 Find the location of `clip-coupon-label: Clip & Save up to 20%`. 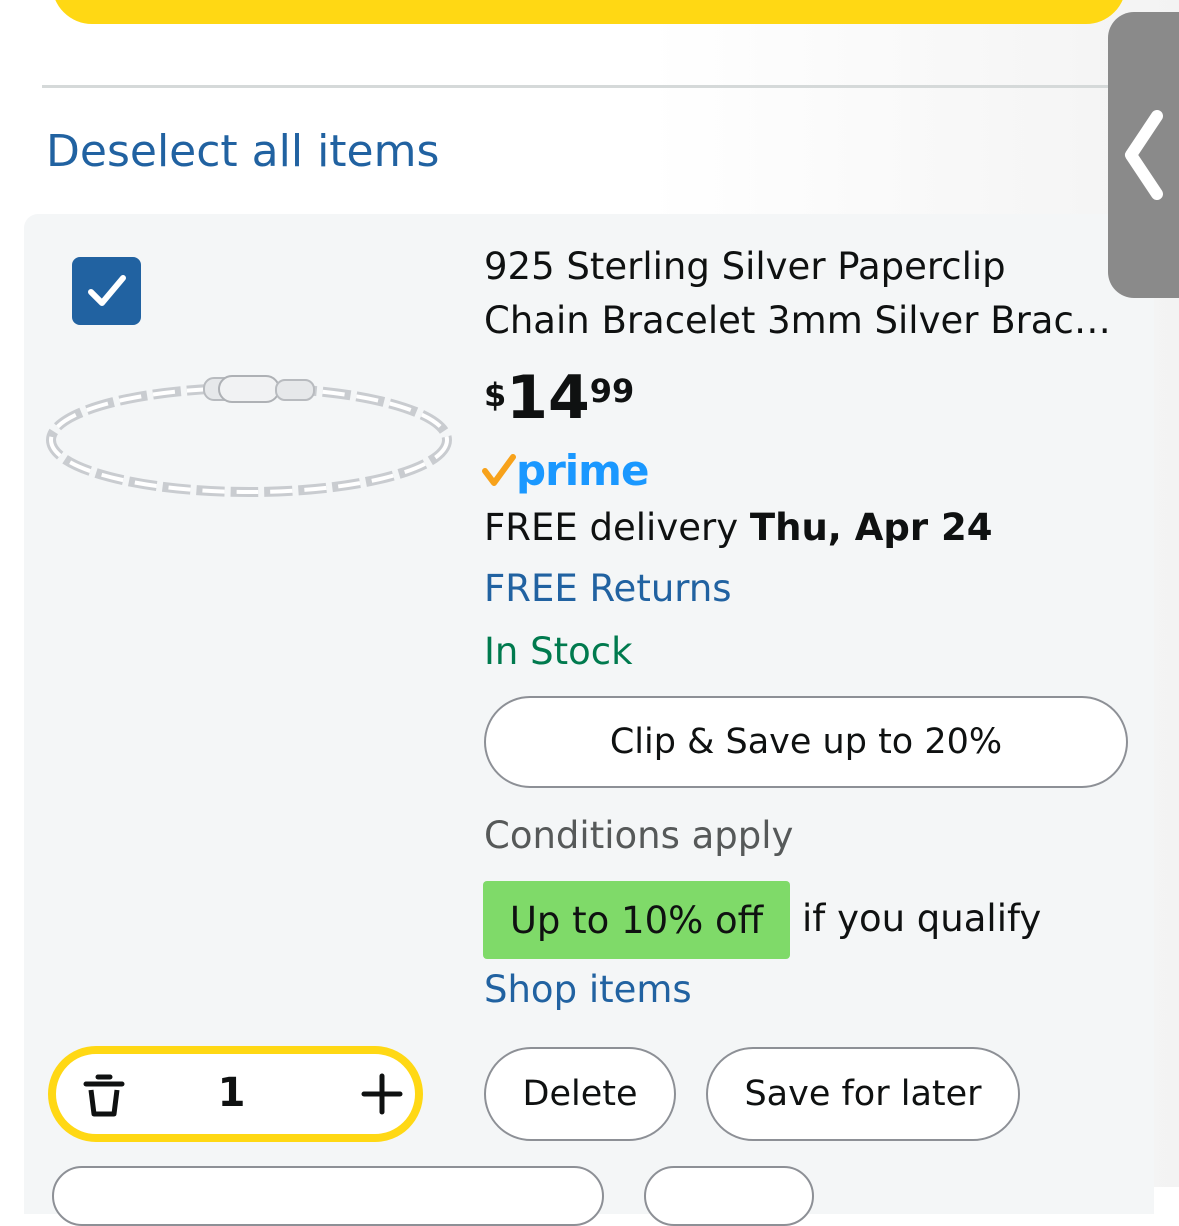

clip-coupon-label: Clip & Save up to 20% is located at coordinates (806, 742).